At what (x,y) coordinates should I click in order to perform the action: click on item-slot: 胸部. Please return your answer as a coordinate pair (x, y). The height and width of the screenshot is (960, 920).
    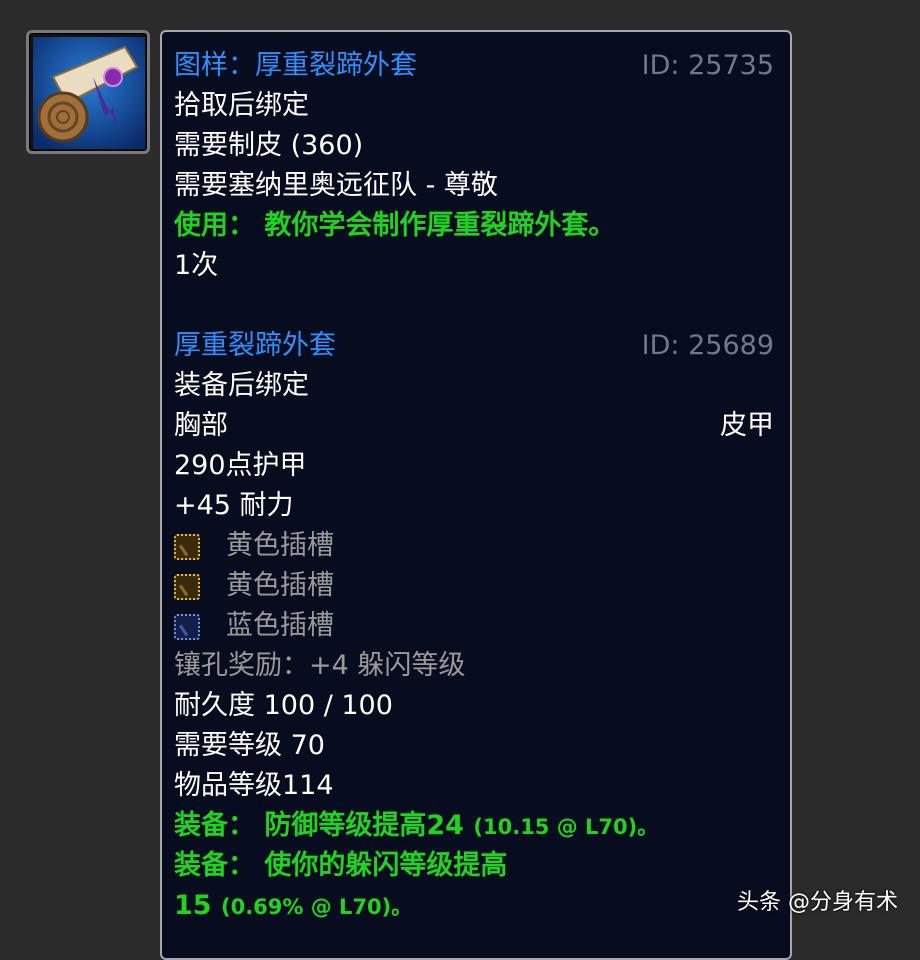
    Looking at the image, I should click on (201, 425).